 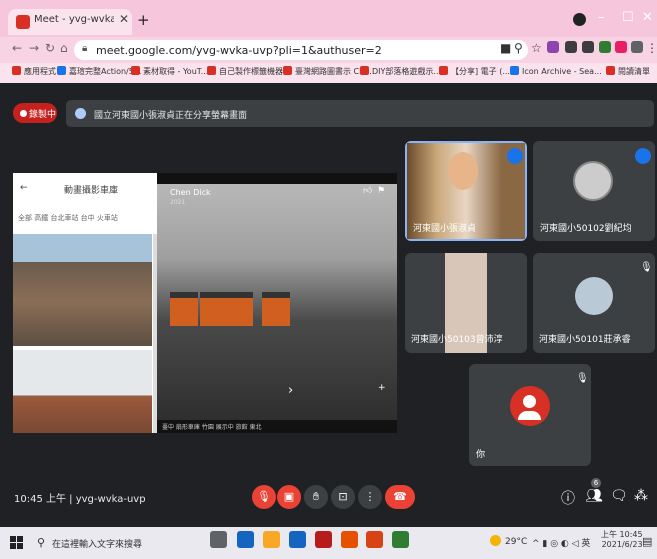 I want to click on search-icon: ⚲, so click(x=41, y=542).